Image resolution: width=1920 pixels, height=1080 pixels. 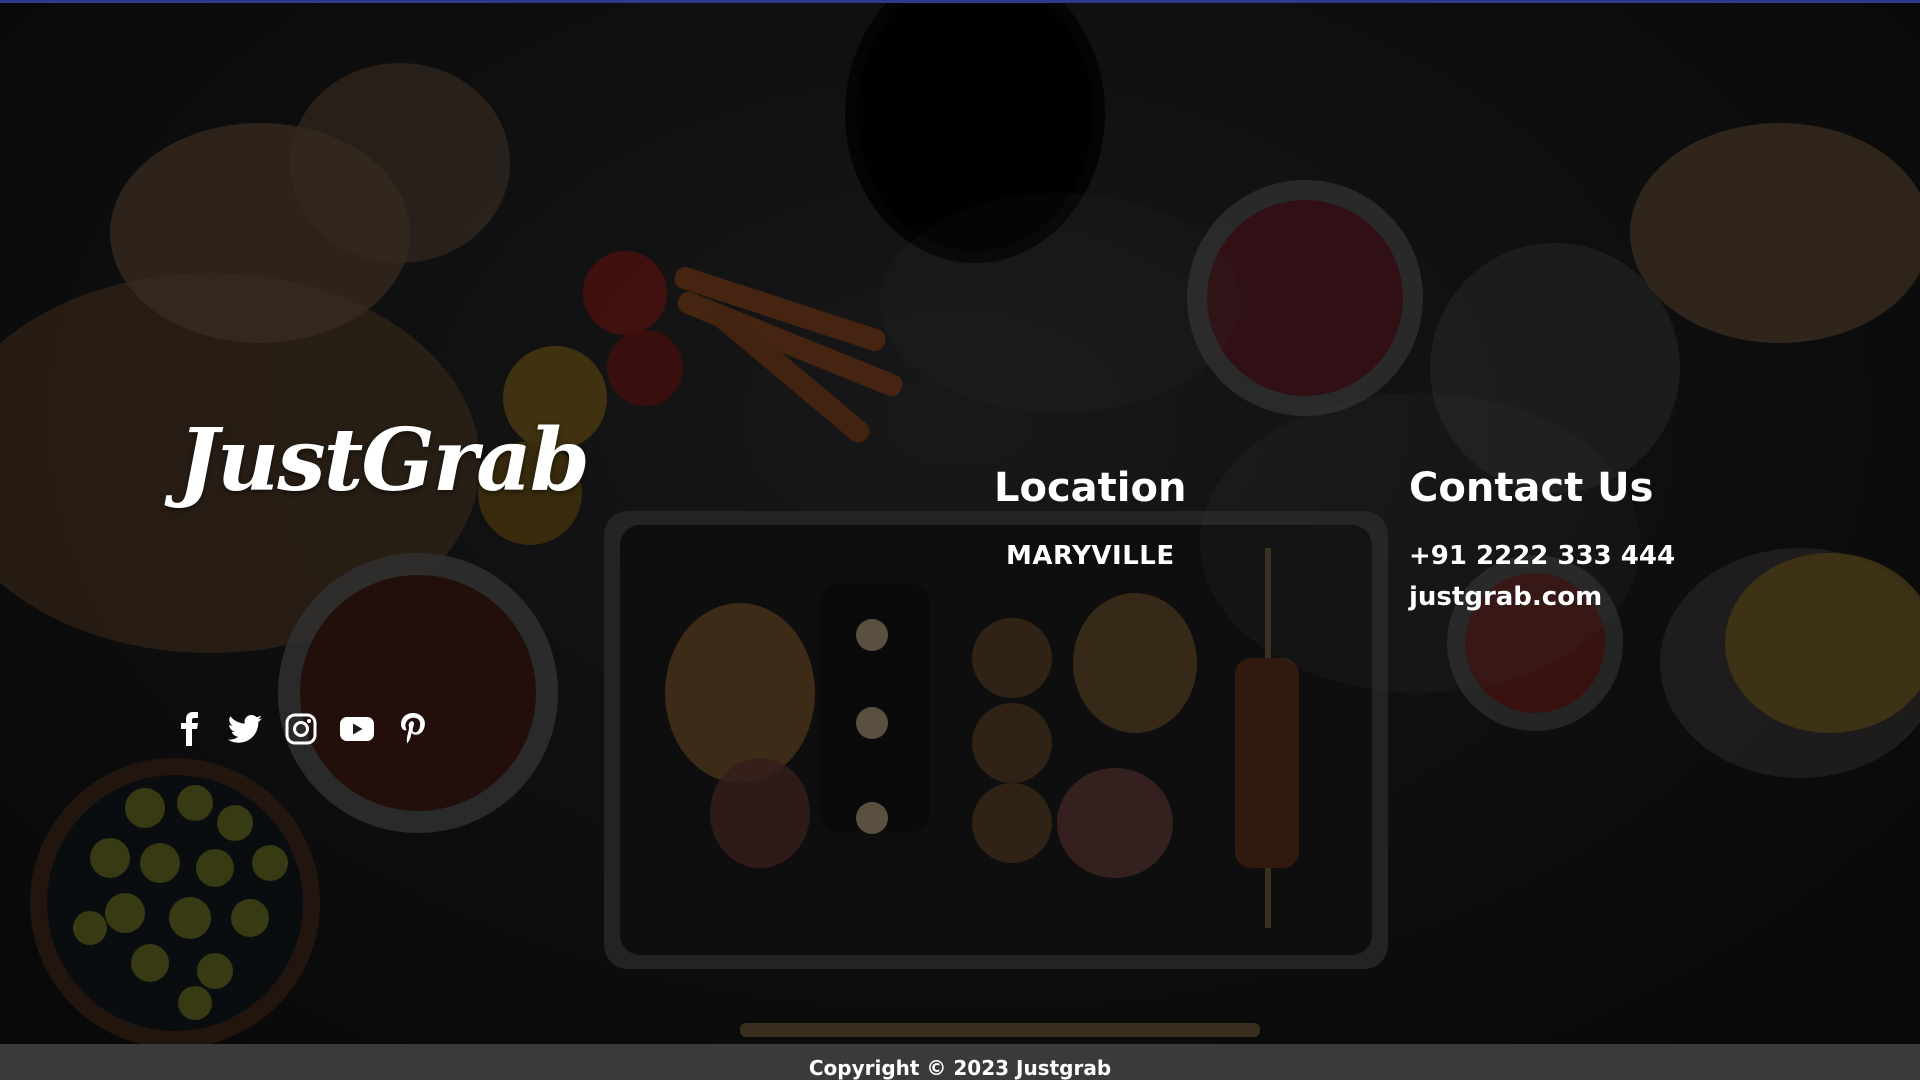 I want to click on instagram-icon, so click(x=301, y=729).